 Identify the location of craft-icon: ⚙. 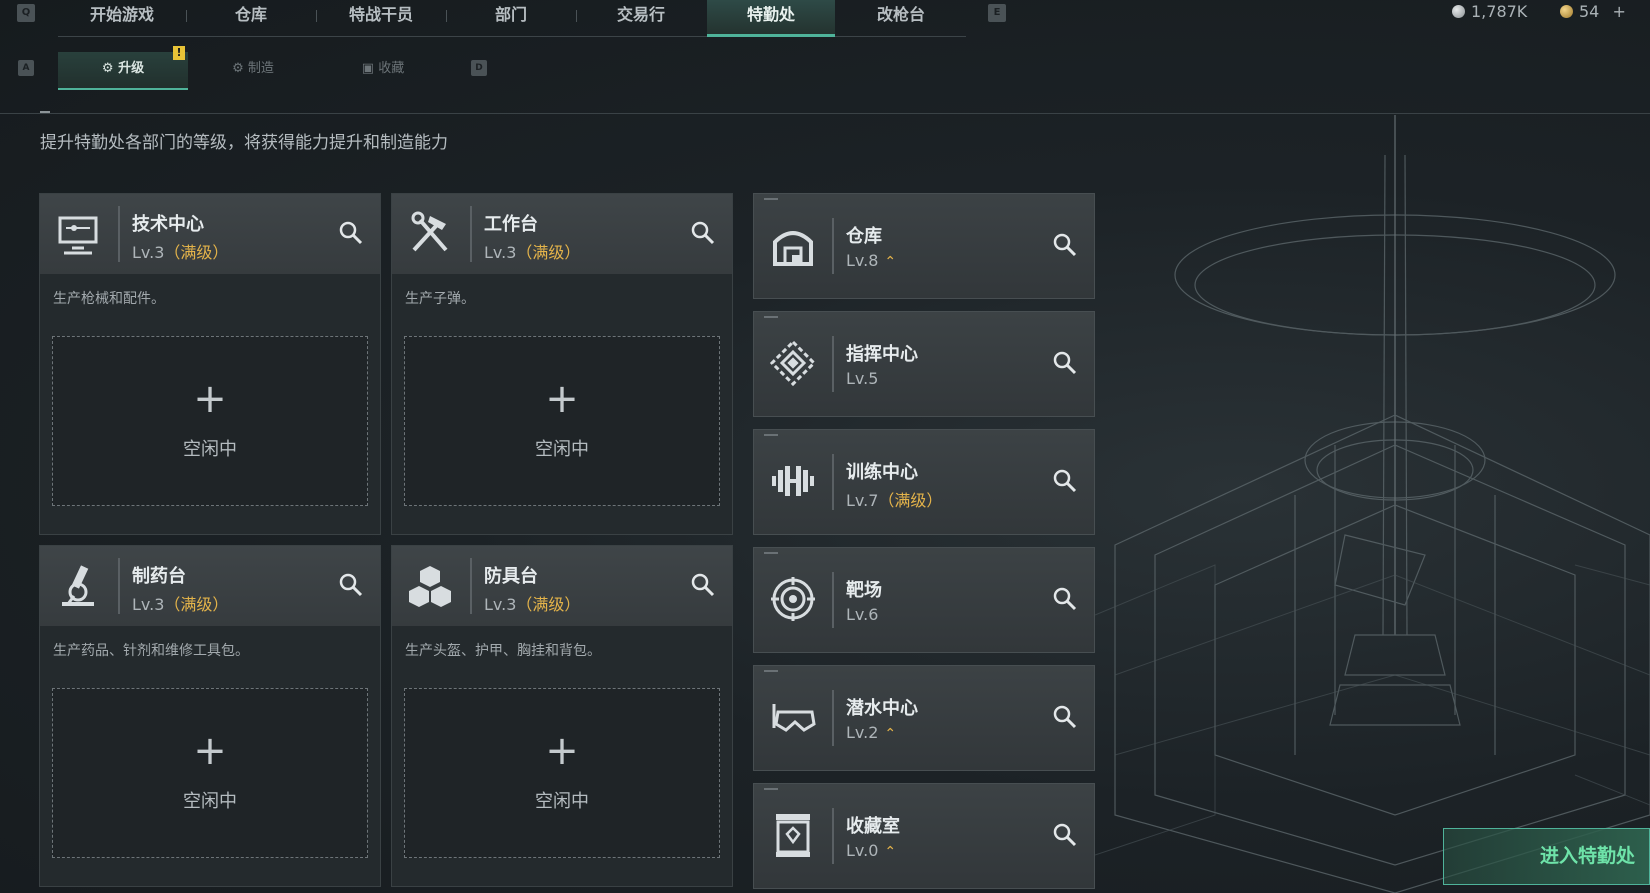
(240, 68).